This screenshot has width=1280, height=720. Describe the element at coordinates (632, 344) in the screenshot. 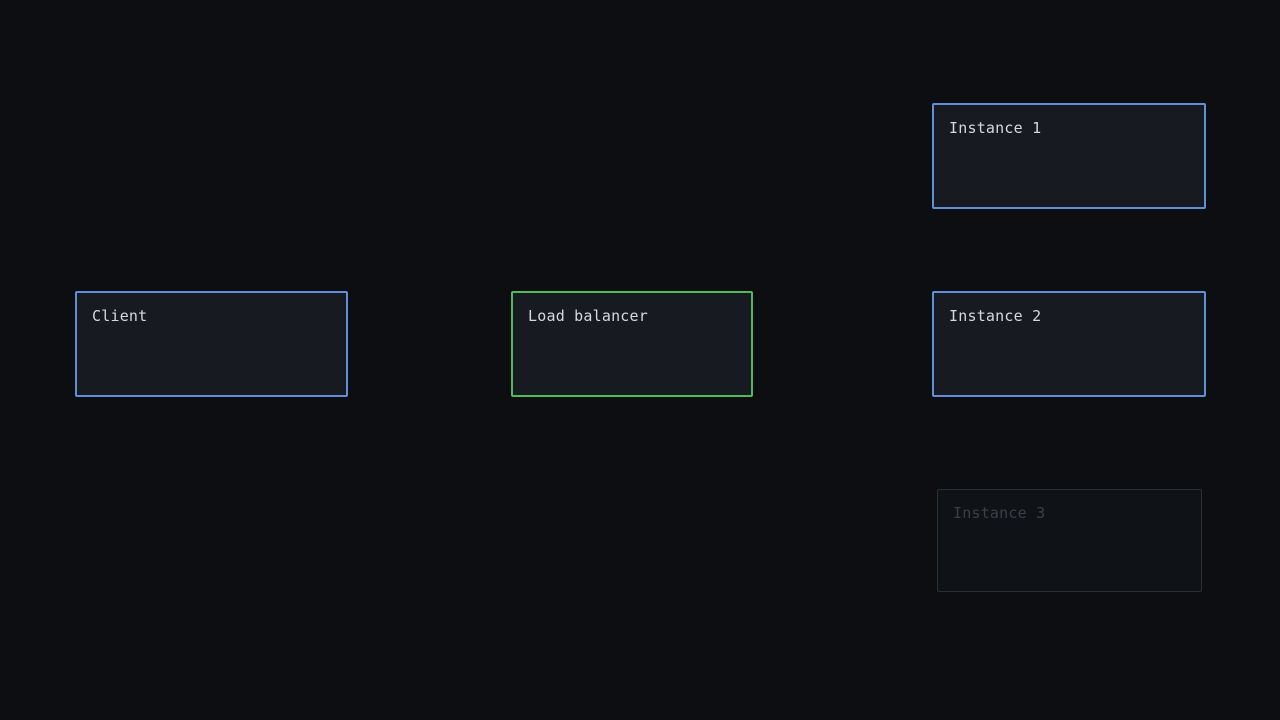

I see `load-balancer-node: Load balancer` at that location.